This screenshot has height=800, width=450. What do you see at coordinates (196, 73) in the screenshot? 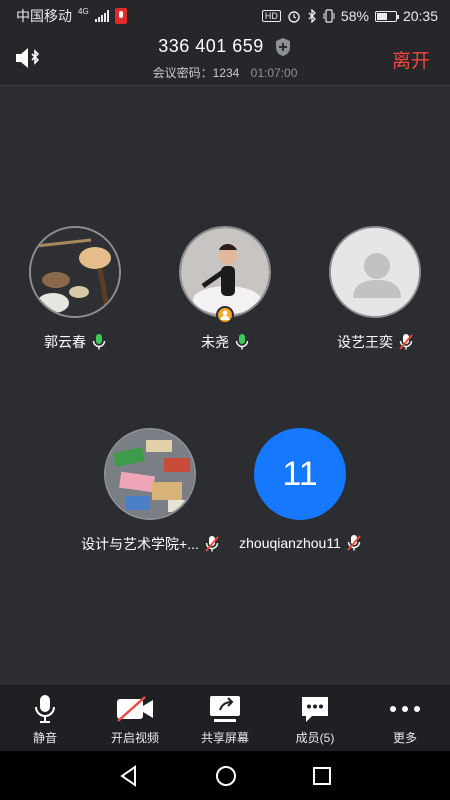
I see `meeting-password: 会议密码：1234` at bounding box center [196, 73].